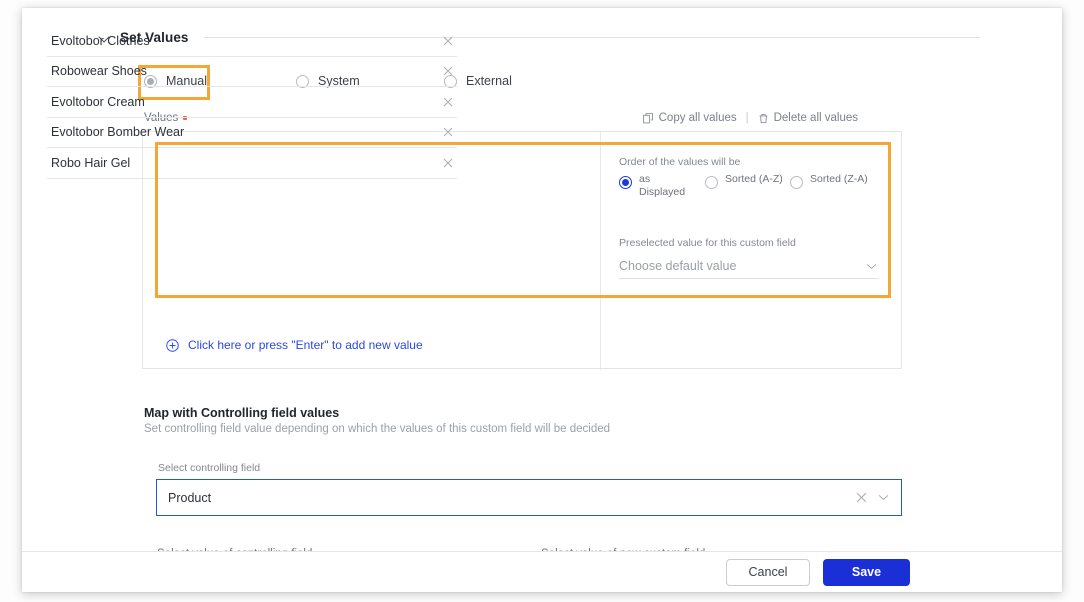 The image size is (1084, 602). Describe the element at coordinates (252, 72) in the screenshot. I see `list-item: Robowear Shoes` at that location.